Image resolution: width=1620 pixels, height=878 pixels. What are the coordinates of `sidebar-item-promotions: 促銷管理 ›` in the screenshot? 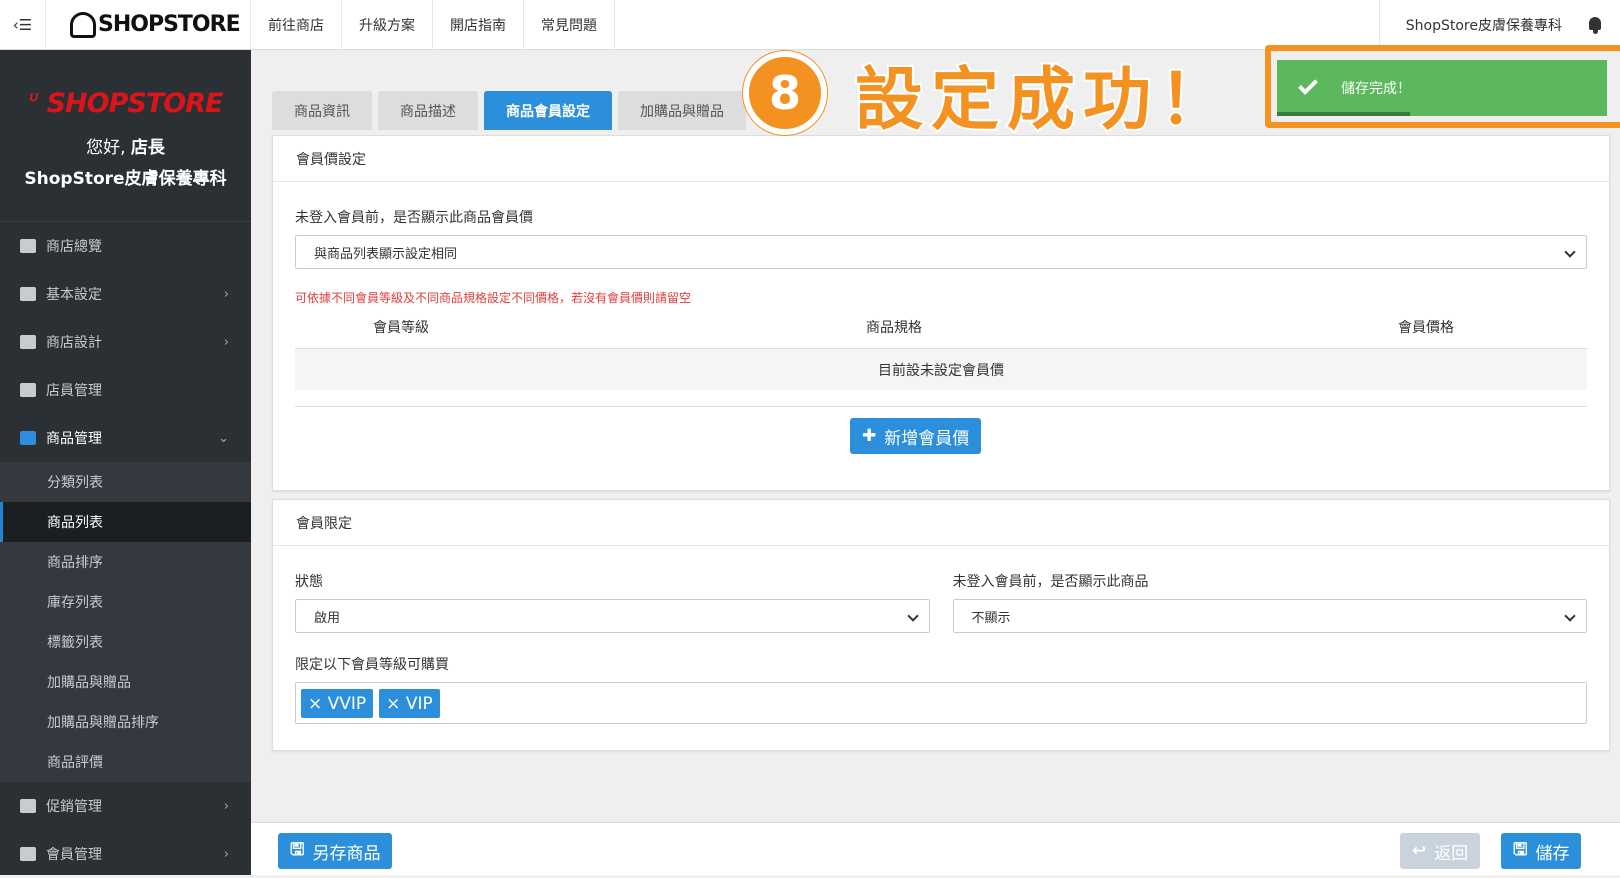 It's located at (125, 806).